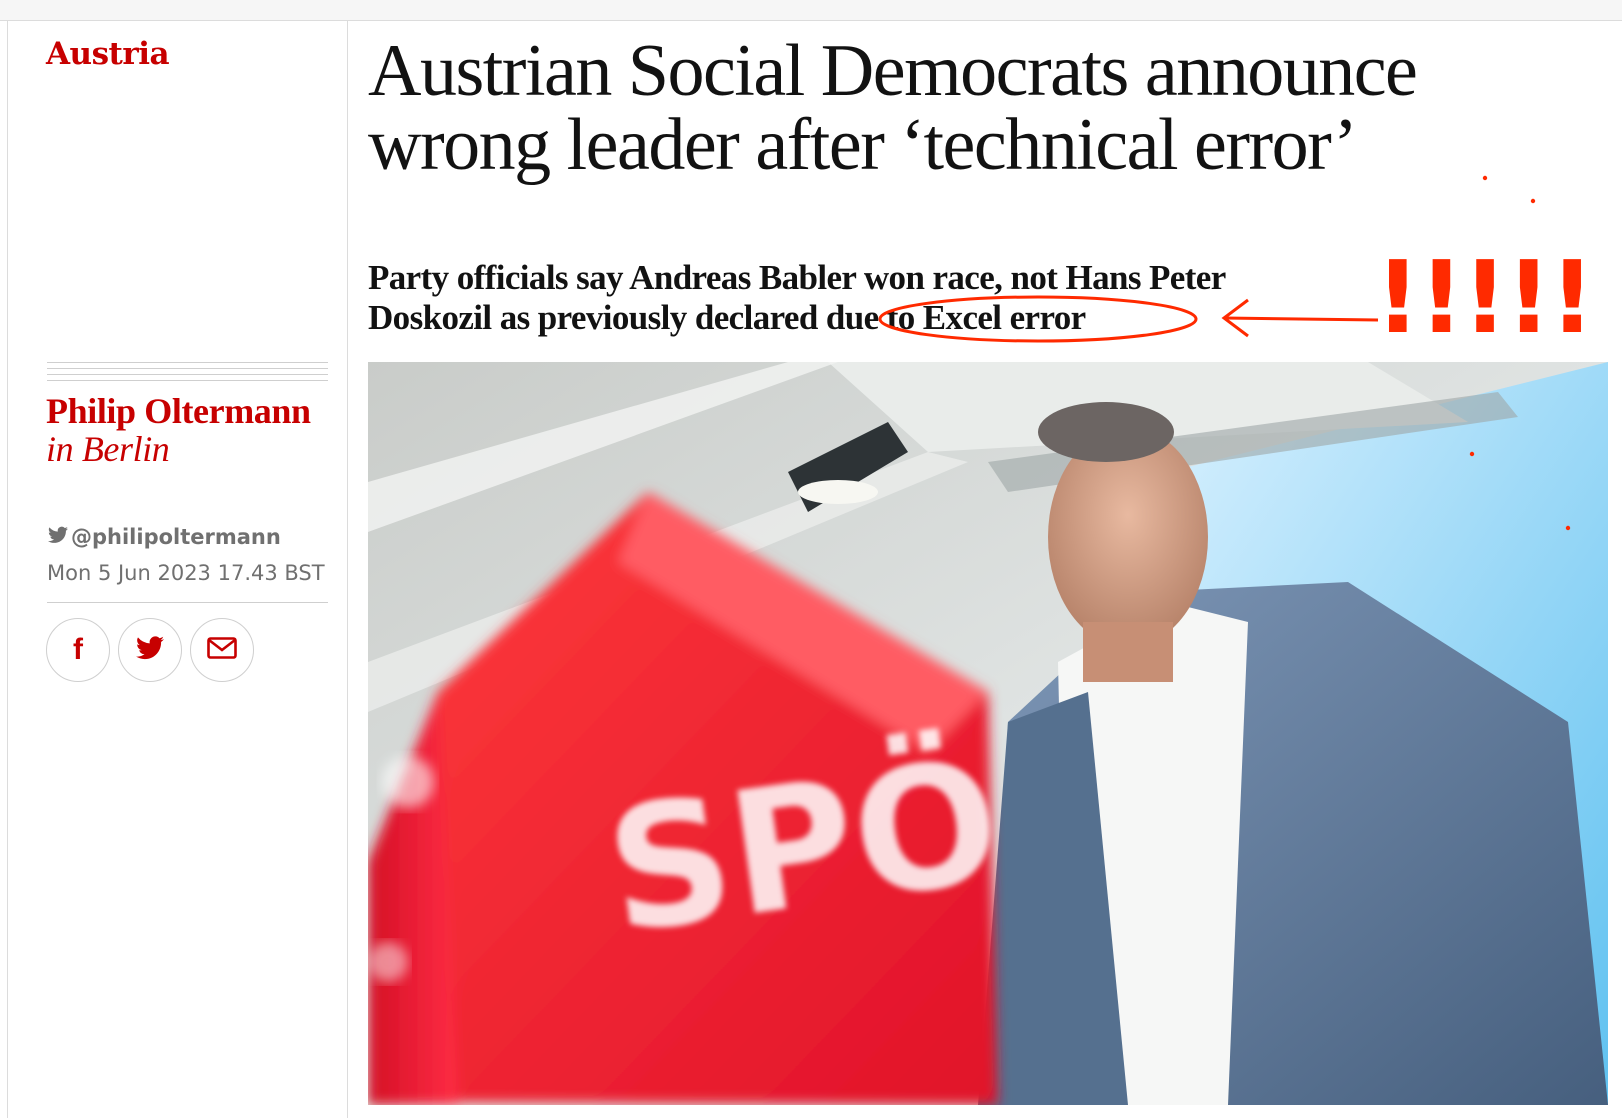 Image resolution: width=1622 pixels, height=1118 pixels. I want to click on facebook-icon: f, so click(78, 649).